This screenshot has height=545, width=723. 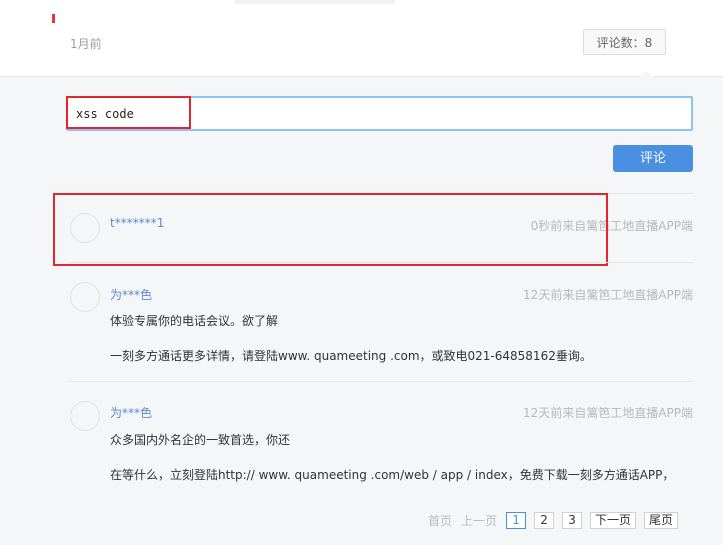 I want to click on comment-username: t*******1, so click(x=137, y=223).